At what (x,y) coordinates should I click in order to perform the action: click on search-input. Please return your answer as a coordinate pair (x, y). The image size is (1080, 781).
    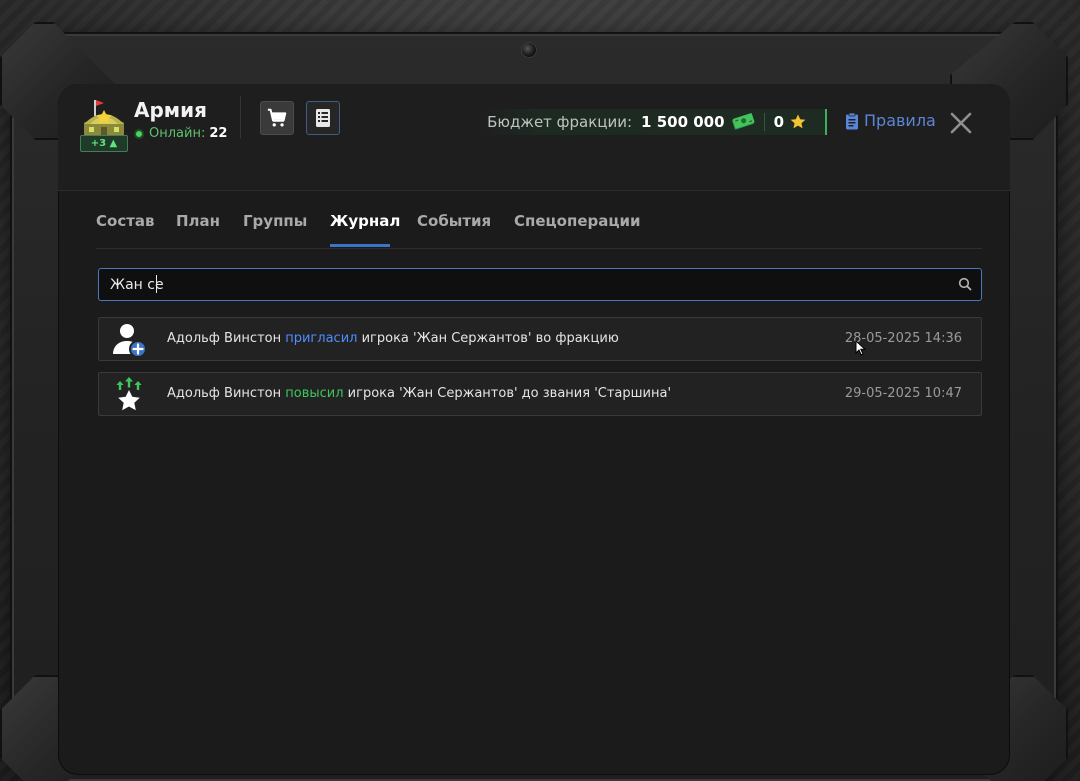
    Looking at the image, I should click on (525, 284).